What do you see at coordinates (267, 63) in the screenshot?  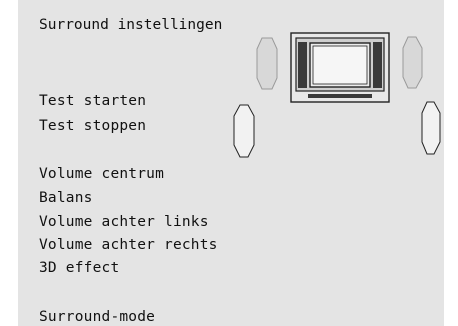 I see `front-left-speaker-icon` at bounding box center [267, 63].